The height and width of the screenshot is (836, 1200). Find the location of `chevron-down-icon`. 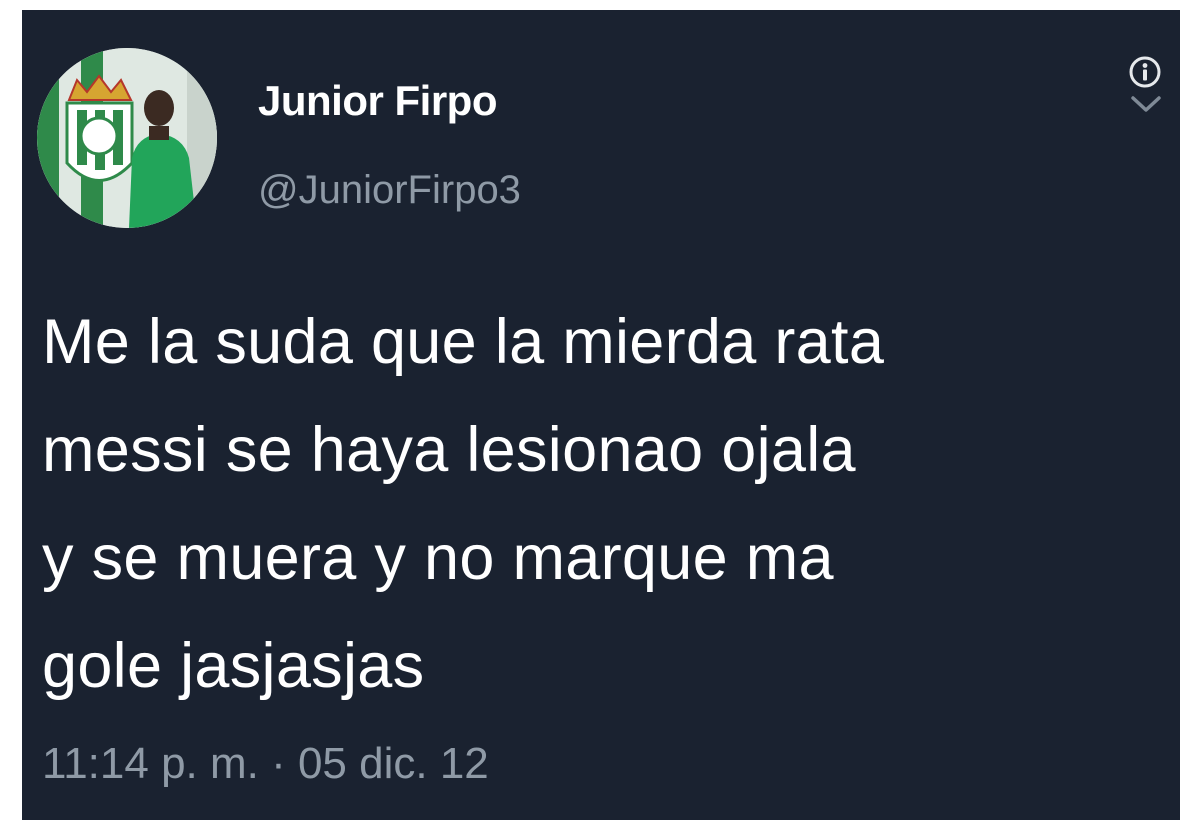

chevron-down-icon is located at coordinates (1146, 104).